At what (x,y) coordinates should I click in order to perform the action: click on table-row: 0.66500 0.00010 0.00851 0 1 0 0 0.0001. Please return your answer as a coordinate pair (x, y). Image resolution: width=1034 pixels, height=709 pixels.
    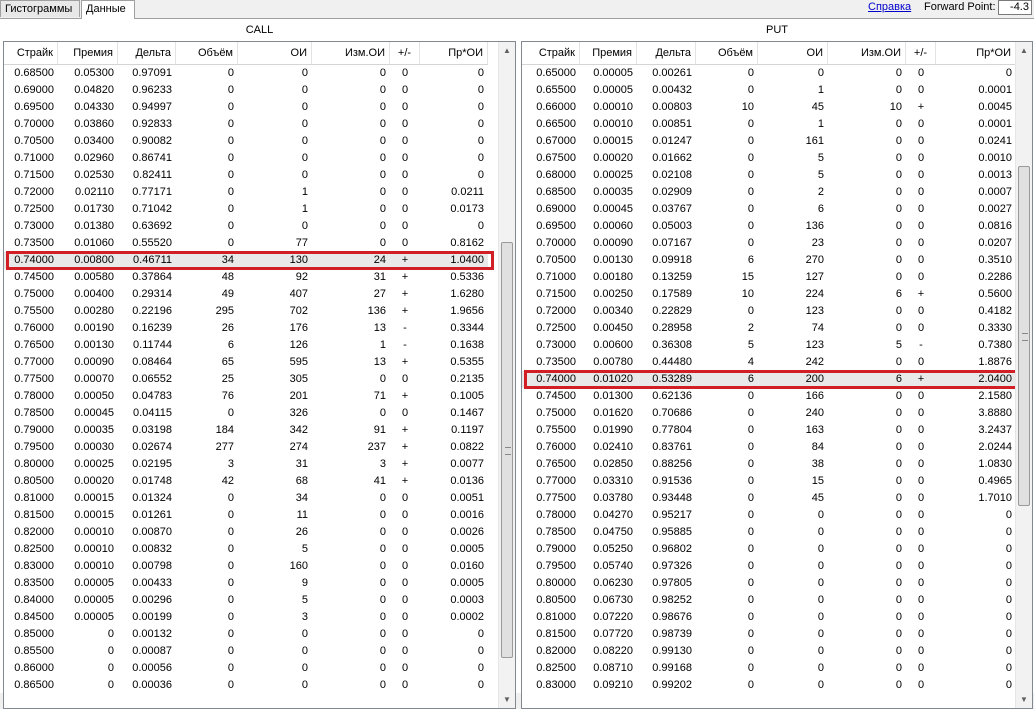
    Looking at the image, I should click on (769, 124).